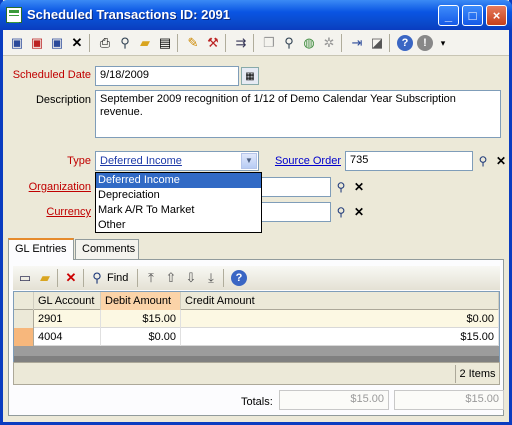  Describe the element at coordinates (41, 249) in the screenshot. I see `tab-gl-entries: GL Entries` at that location.